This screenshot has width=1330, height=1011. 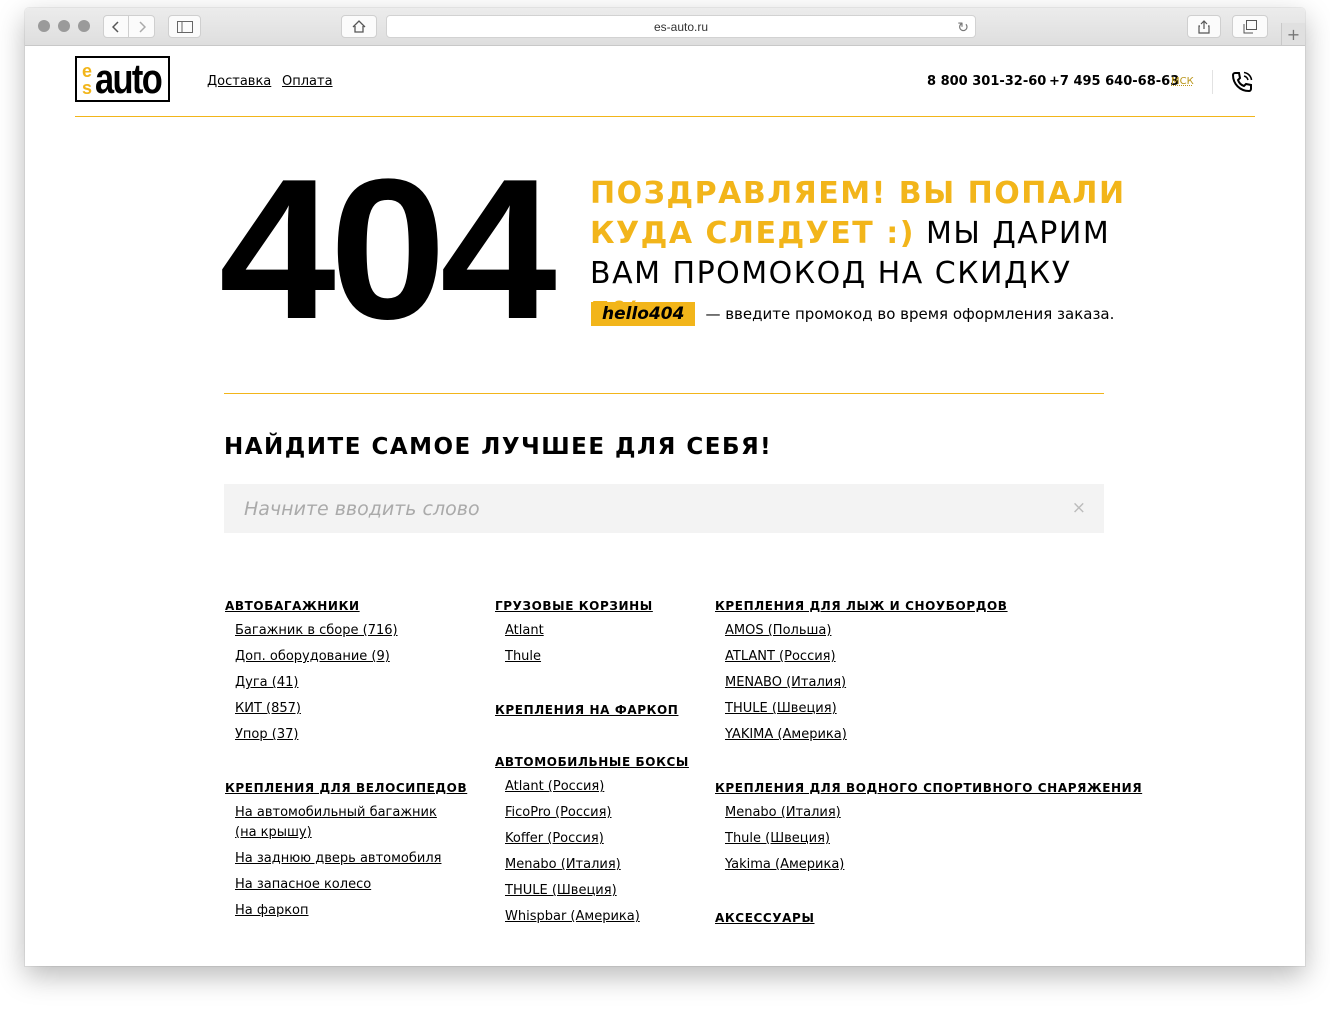 I want to click on section-divider, so click(x=664, y=393).